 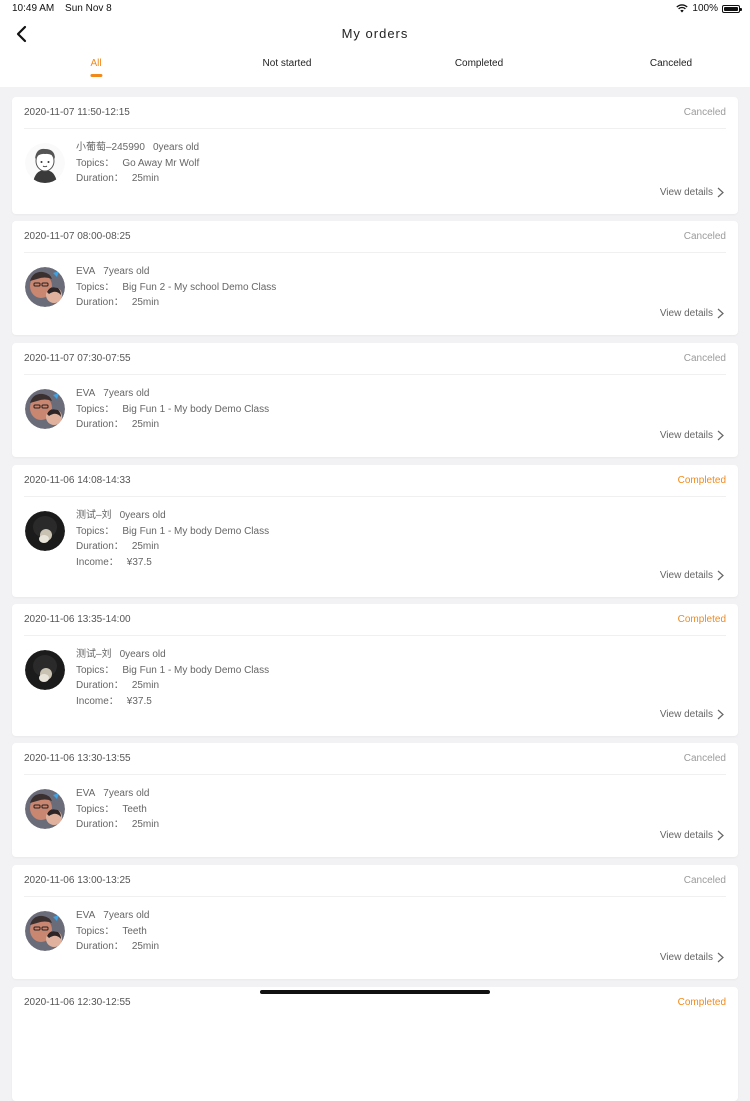 I want to click on order-time-range: 2020-11-06 14:08-14:33, so click(x=77, y=480).